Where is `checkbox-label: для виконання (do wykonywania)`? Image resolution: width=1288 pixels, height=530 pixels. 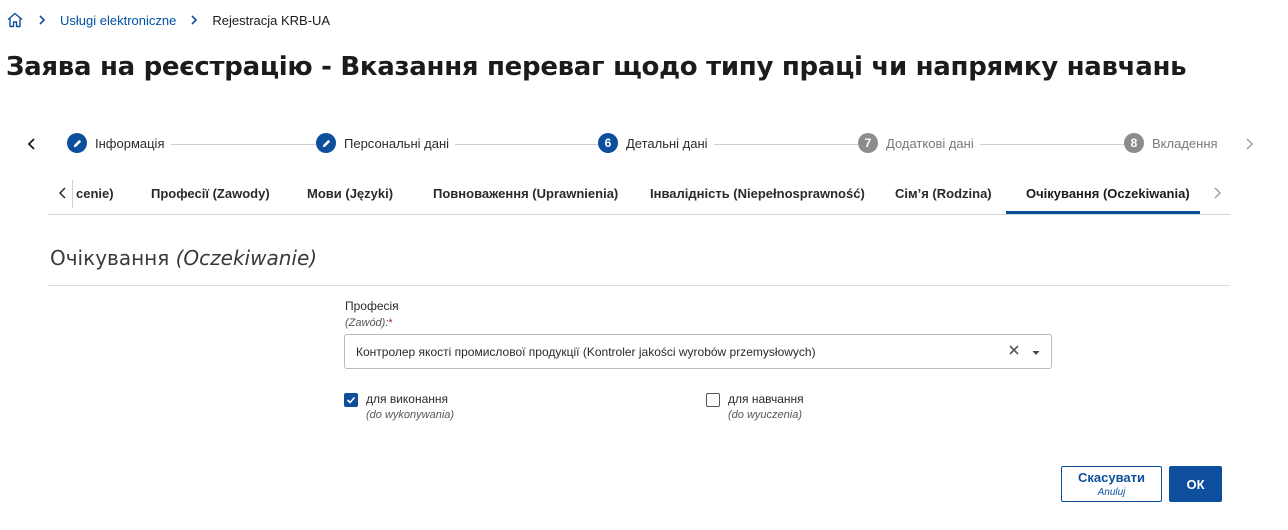 checkbox-label: для виконання (do wykonywania) is located at coordinates (410, 406).